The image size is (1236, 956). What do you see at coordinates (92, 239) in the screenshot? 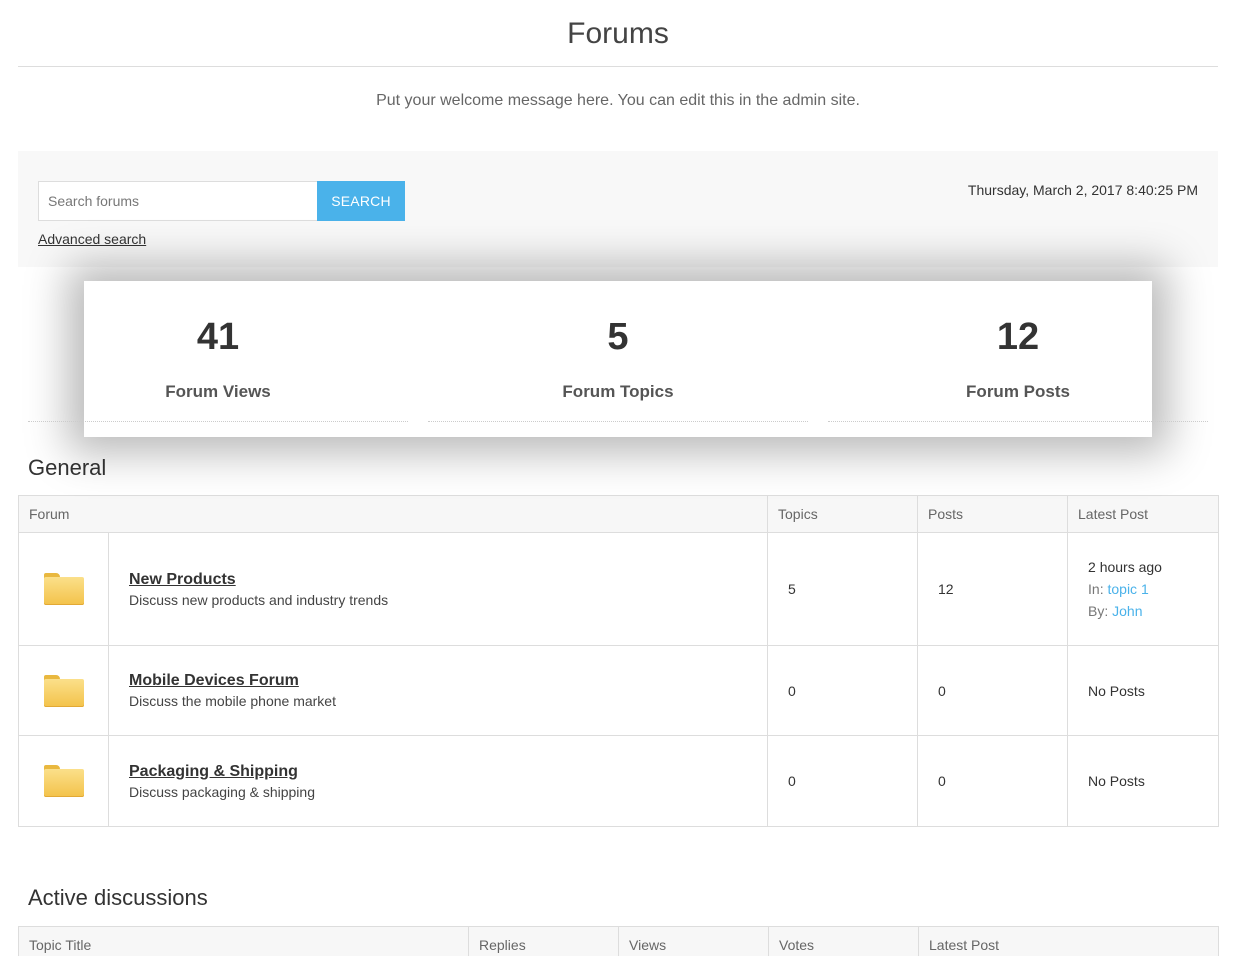
I see `advanced-search-link: Advanced search` at bounding box center [92, 239].